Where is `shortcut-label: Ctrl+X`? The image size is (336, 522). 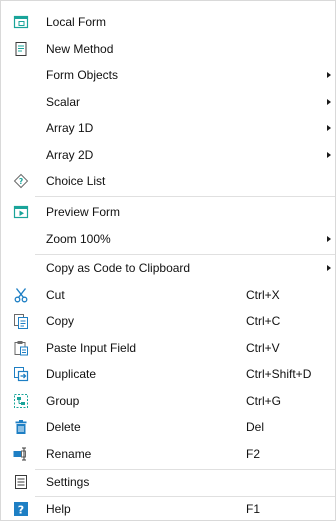
shortcut-label: Ctrl+X is located at coordinates (263, 295).